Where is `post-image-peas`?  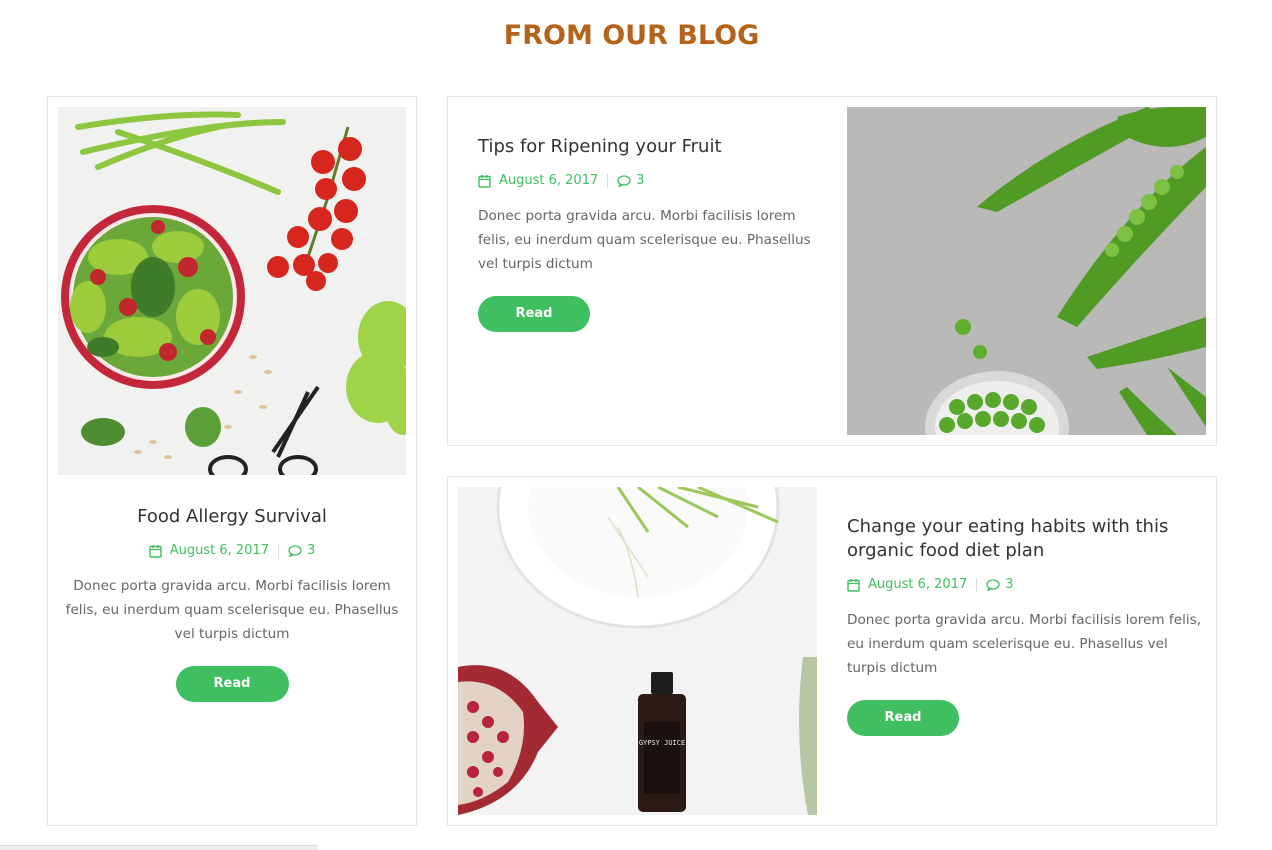 post-image-peas is located at coordinates (1026, 271).